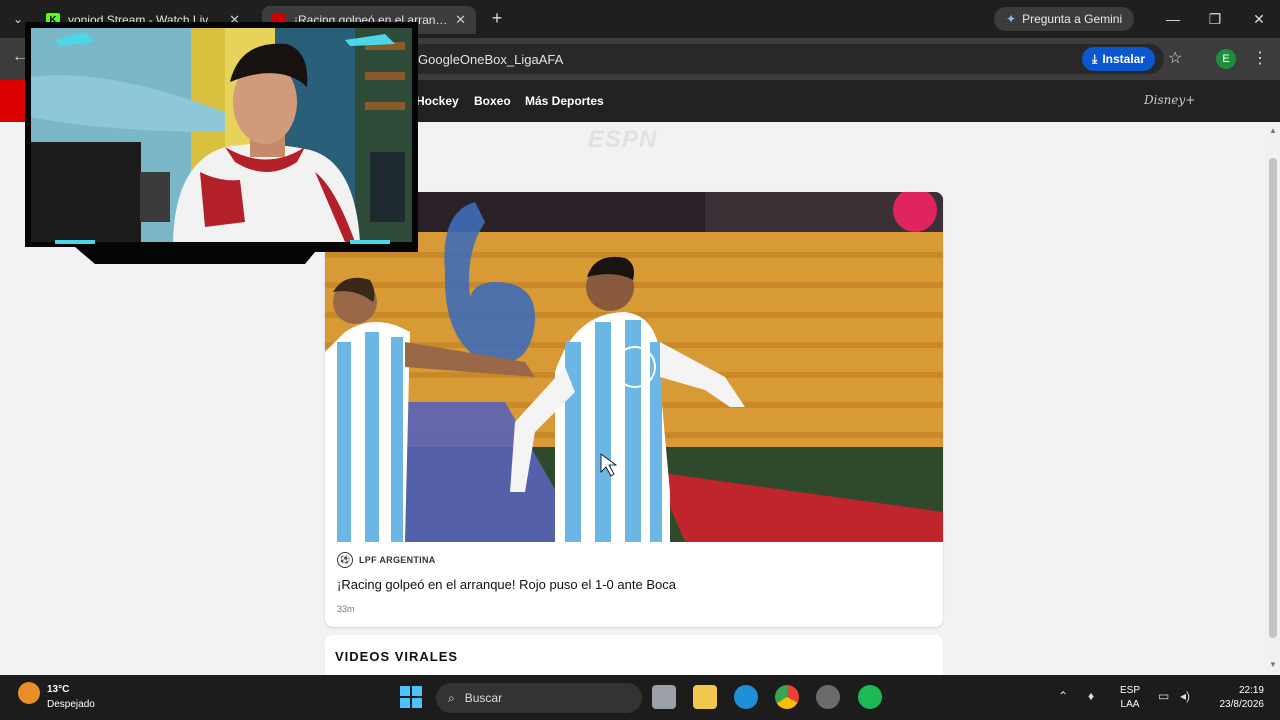 This screenshot has height=720, width=1280. Describe the element at coordinates (1169, 100) in the screenshot. I see `disney-plus-logo: Disney+` at that location.